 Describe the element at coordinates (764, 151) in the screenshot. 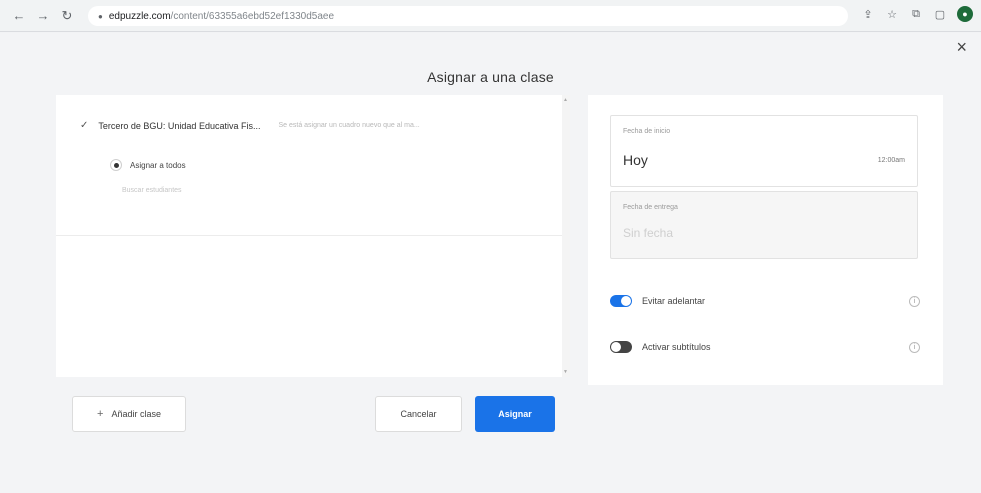

I see `start-date-field: Fecha de inicio Hoy 12:00am` at that location.